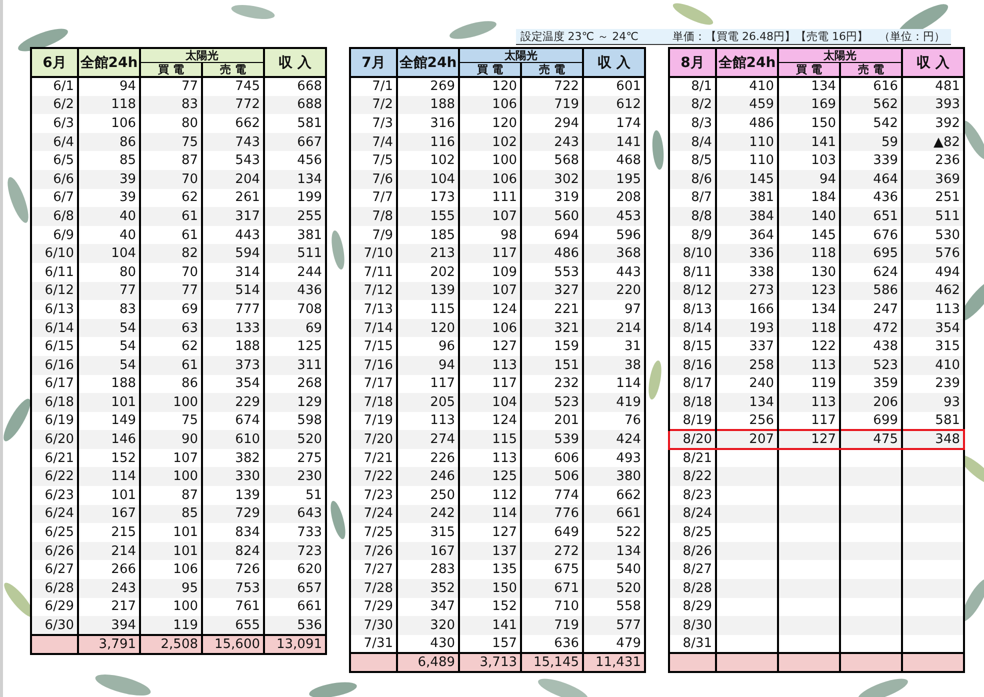 The height and width of the screenshot is (697, 984). What do you see at coordinates (373, 62) in the screenshot?
I see `month-header: 7月` at bounding box center [373, 62].